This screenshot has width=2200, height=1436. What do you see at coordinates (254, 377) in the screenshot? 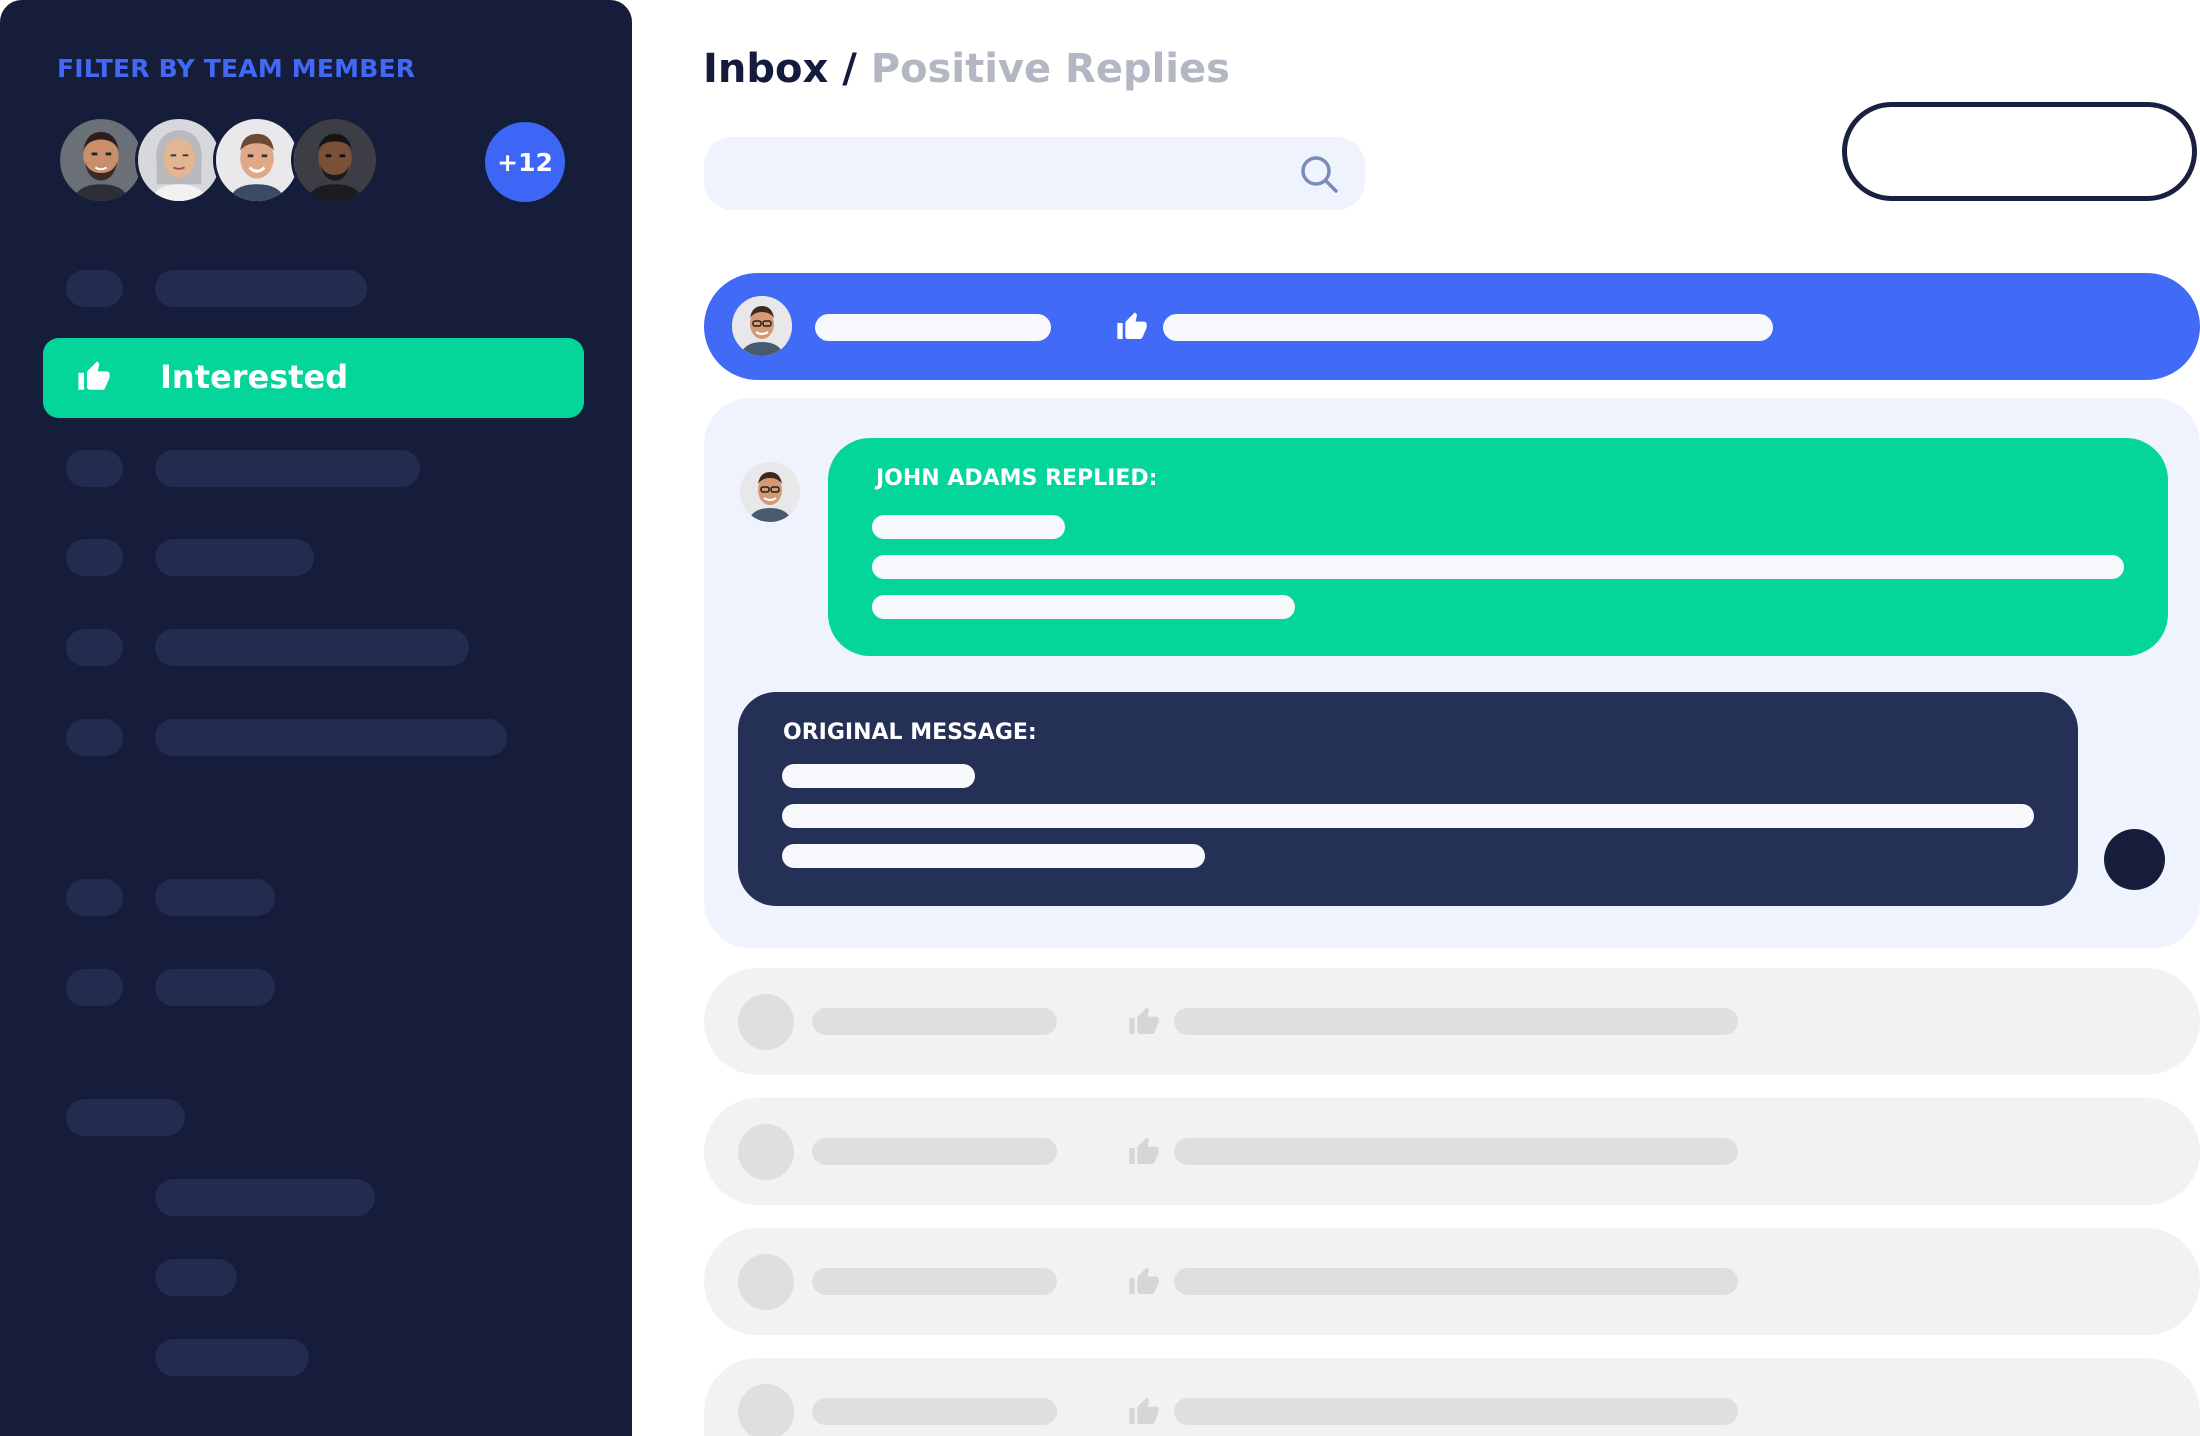
I see `sidebar-item-label: Interested` at bounding box center [254, 377].